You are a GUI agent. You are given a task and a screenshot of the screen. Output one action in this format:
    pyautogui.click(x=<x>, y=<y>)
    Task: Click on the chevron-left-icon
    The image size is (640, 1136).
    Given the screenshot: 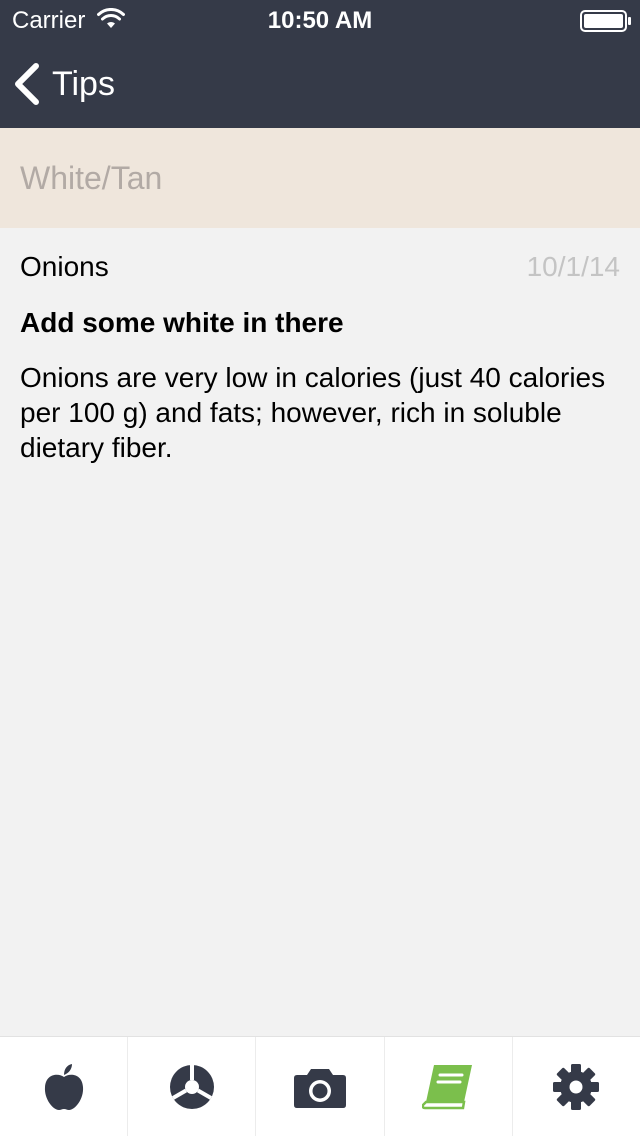 What is the action you would take?
    pyautogui.click(x=27, y=84)
    